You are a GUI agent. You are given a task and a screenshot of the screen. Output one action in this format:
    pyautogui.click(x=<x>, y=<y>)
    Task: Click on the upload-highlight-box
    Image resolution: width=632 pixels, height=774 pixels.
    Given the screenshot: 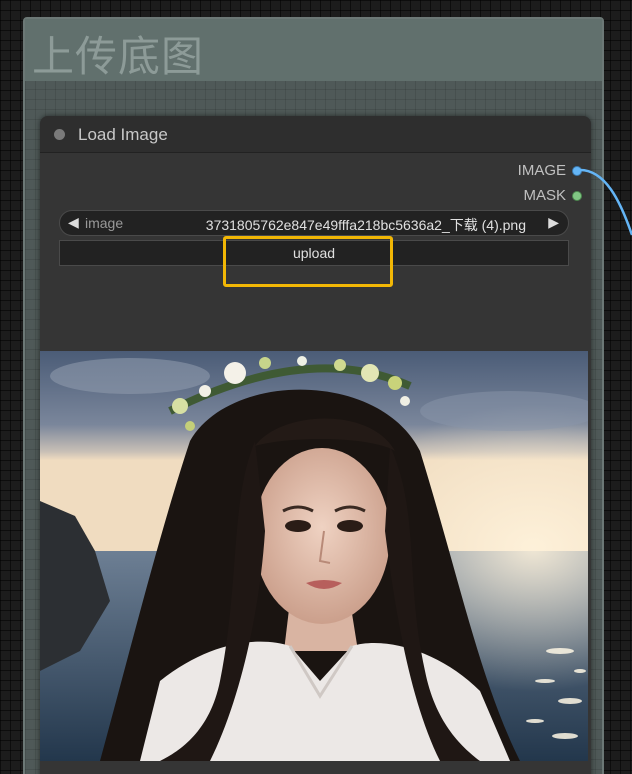 What is the action you would take?
    pyautogui.click(x=308, y=261)
    